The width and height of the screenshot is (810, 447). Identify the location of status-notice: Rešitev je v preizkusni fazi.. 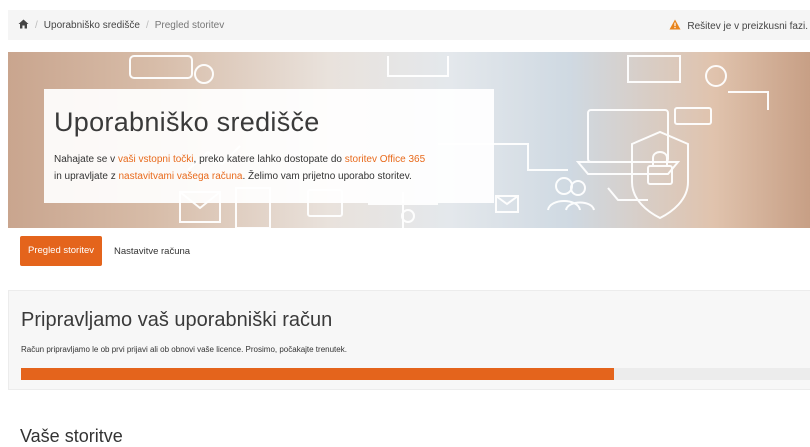
(738, 26).